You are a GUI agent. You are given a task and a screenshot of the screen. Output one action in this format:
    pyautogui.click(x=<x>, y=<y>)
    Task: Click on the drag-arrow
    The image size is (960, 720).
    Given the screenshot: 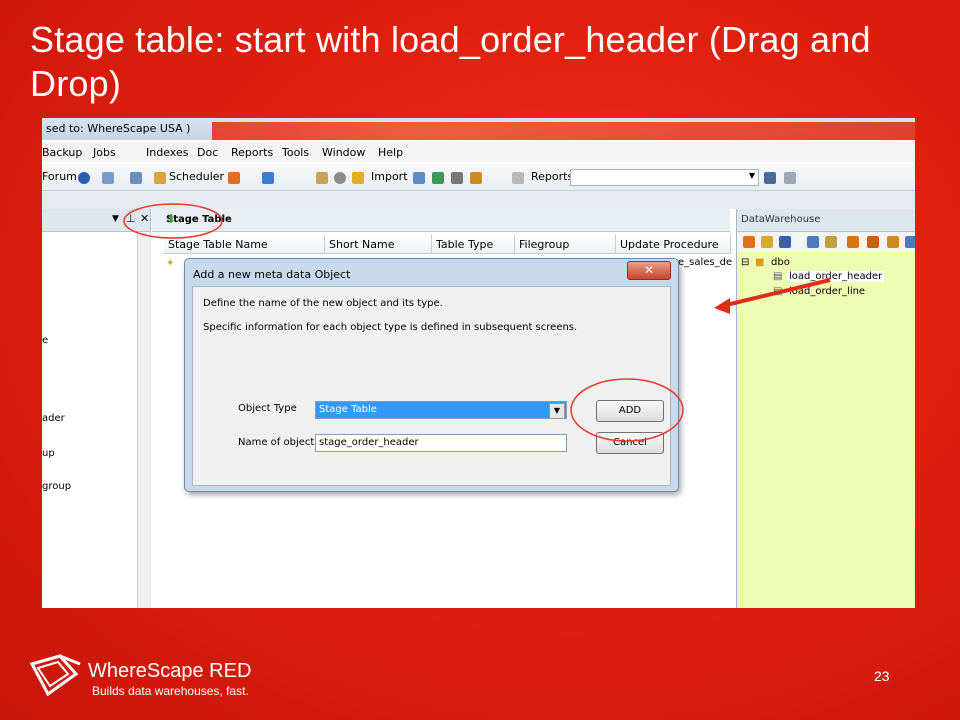 What is the action you would take?
    pyautogui.click(x=776, y=293)
    